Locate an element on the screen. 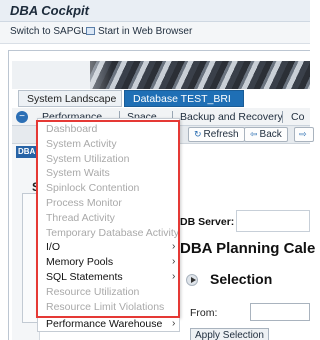 This screenshot has width=320, height=340. start-in-web-browser-button: Start in Web Browser is located at coordinates (139, 31).